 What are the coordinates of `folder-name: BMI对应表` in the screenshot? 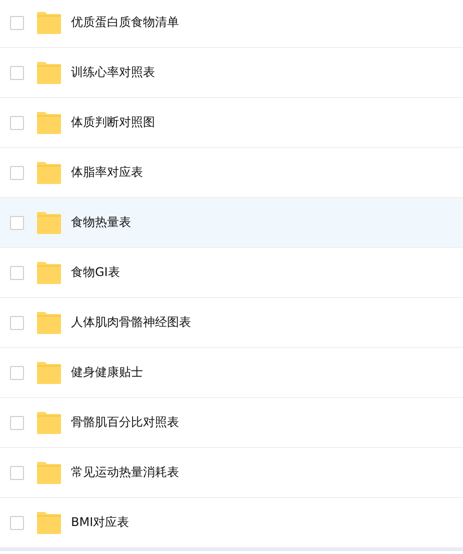 It's located at (100, 522).